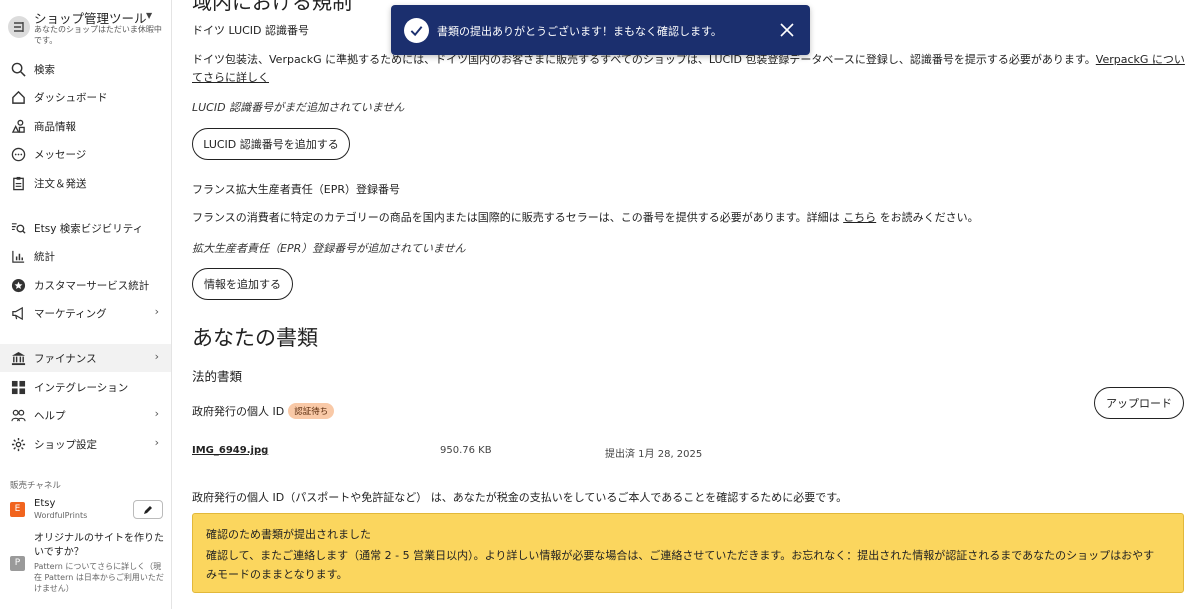 The width and height of the screenshot is (1200, 609). I want to click on sidebar-item-finance: ファイナンス ›, so click(85, 358).